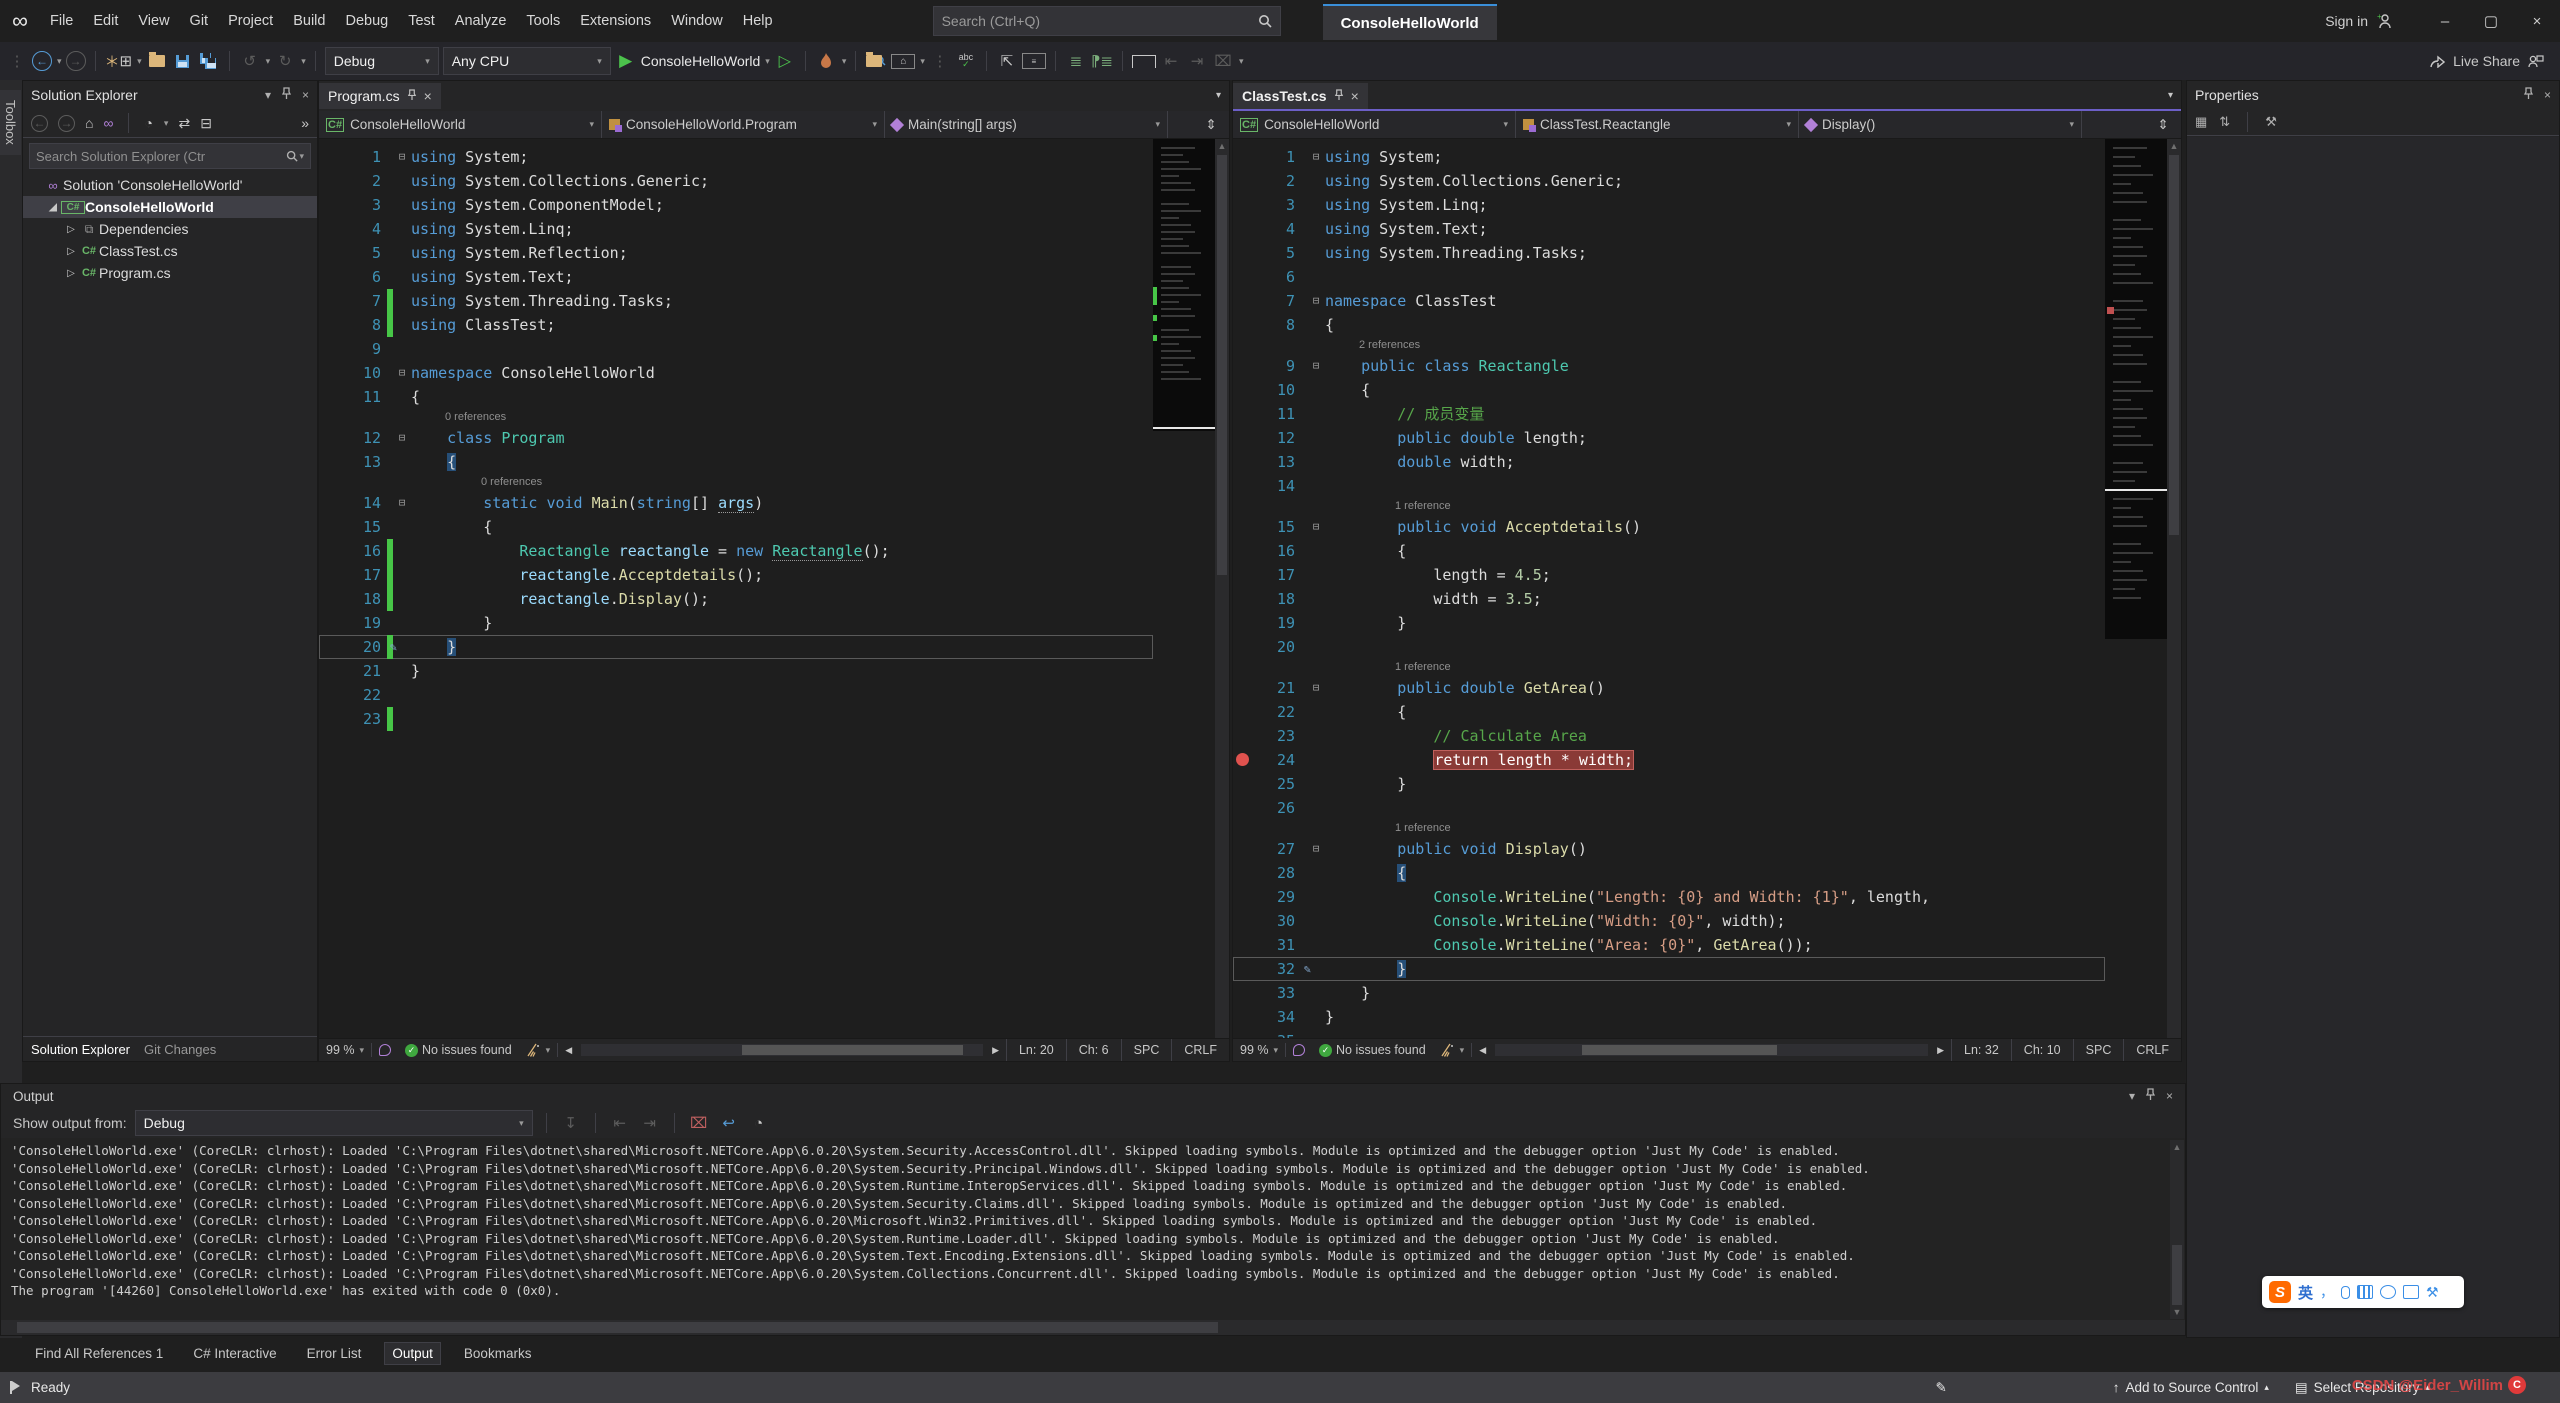 This screenshot has height=1403, width=2560. Describe the element at coordinates (1275, 486) in the screenshot. I see `line-number: 14` at that location.